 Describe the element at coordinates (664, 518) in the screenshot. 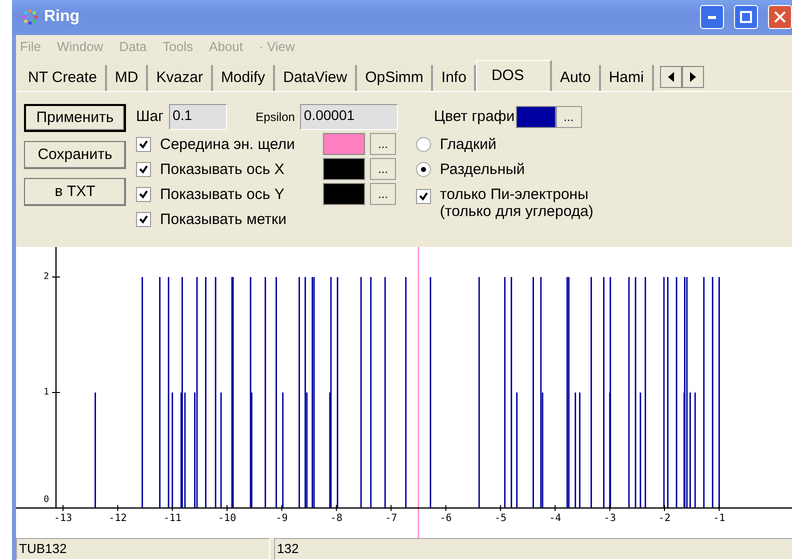

I see `x-tick-label: -2` at that location.